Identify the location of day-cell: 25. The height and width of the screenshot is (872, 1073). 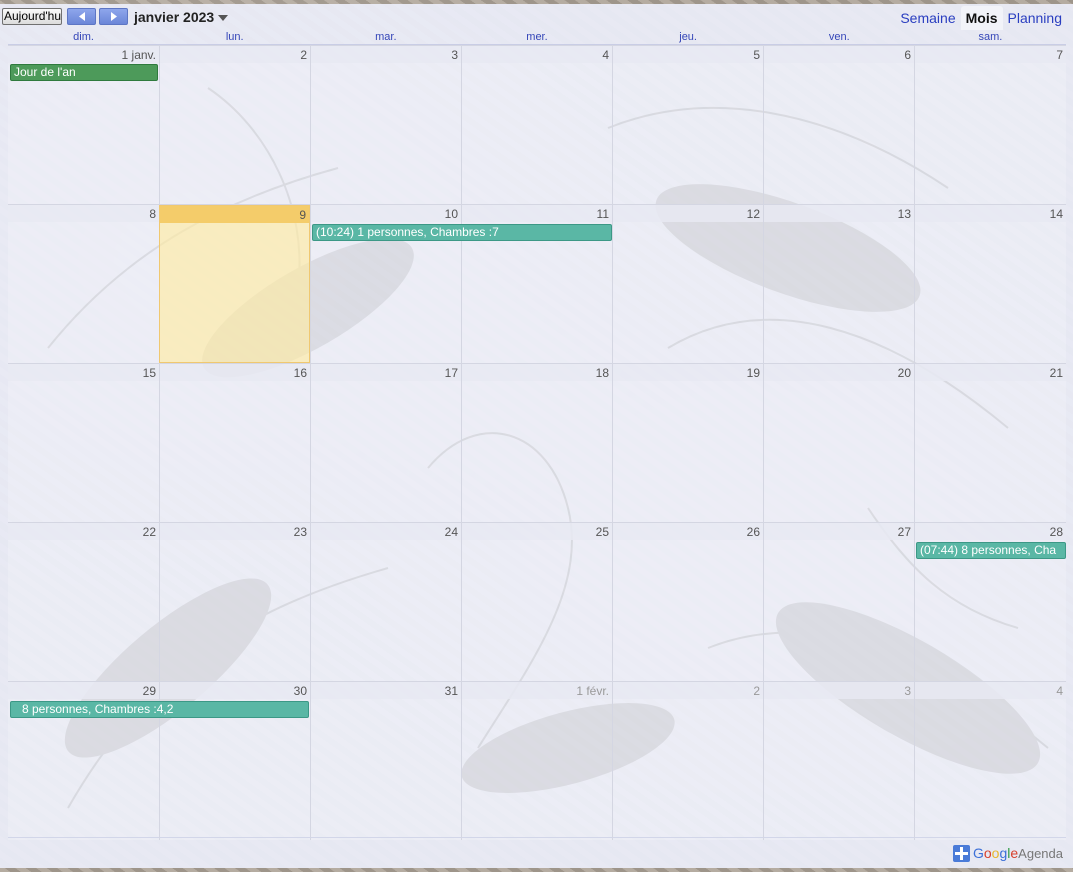
(536, 602).